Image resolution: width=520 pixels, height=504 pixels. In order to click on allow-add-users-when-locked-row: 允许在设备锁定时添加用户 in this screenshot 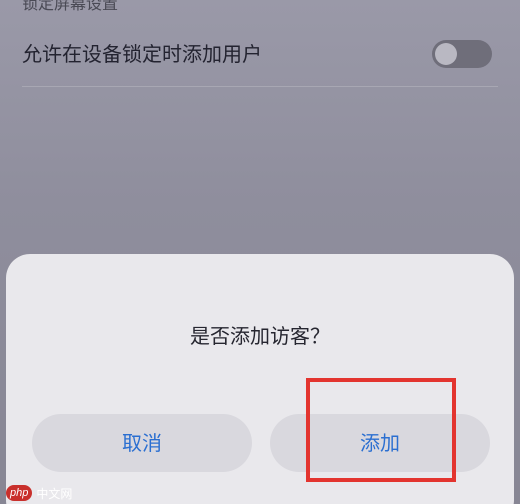, I will do `click(260, 54)`.